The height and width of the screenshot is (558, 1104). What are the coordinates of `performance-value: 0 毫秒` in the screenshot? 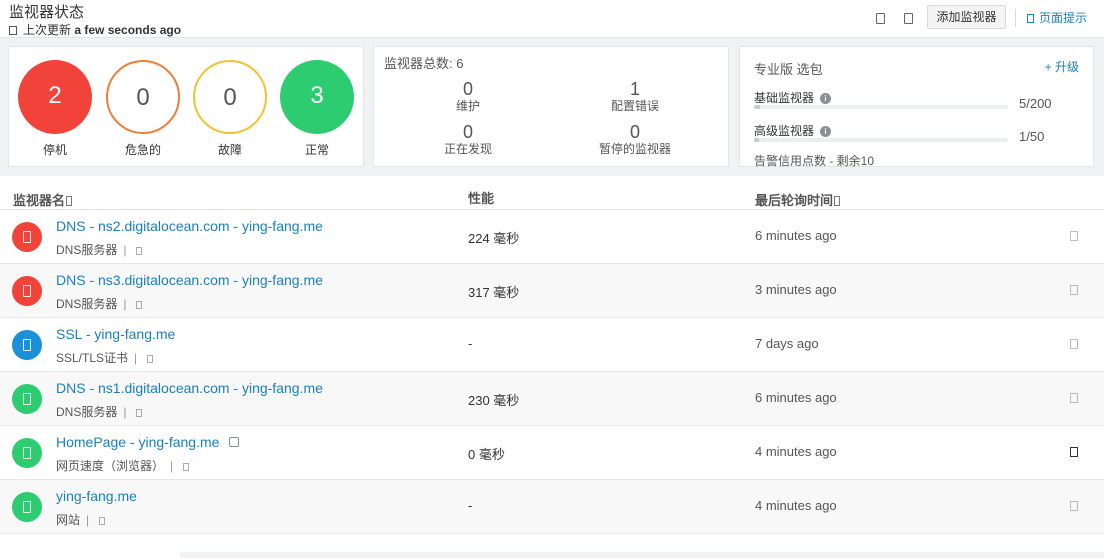 It's located at (486, 454).